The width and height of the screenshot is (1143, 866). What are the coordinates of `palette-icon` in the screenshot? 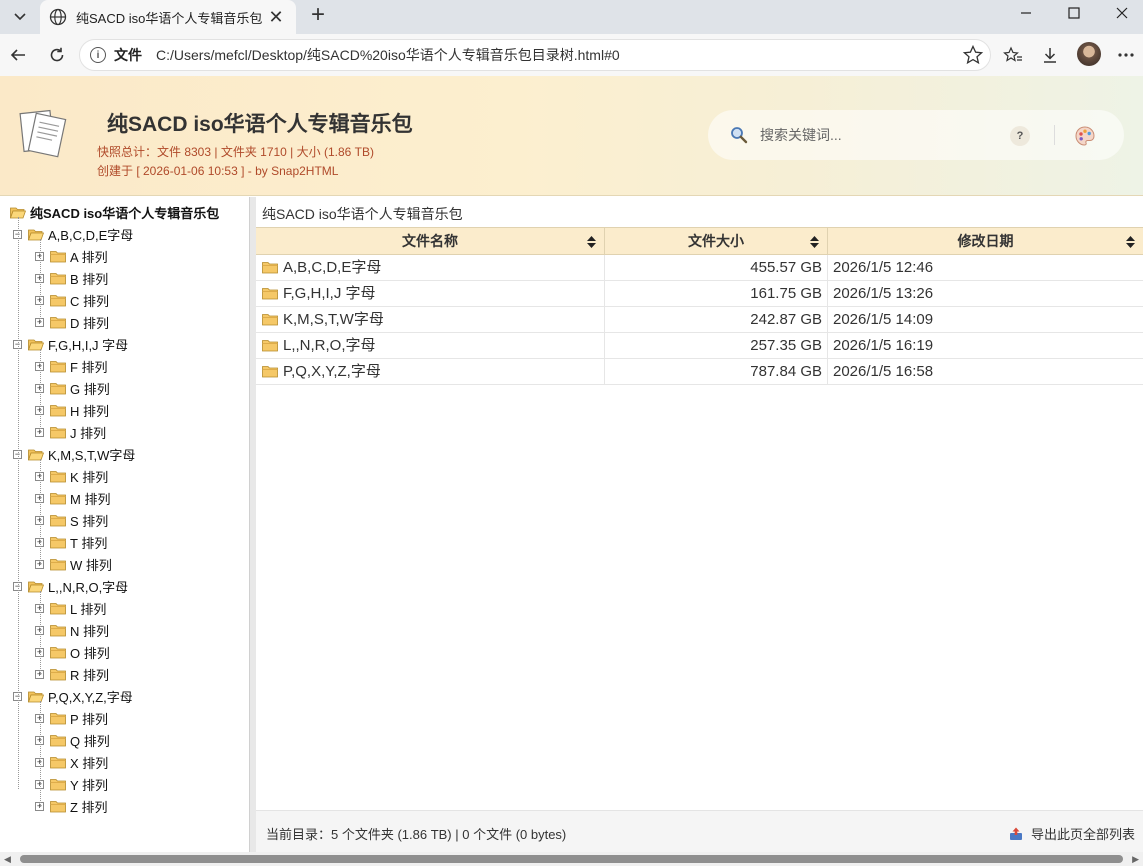 It's located at (1085, 136).